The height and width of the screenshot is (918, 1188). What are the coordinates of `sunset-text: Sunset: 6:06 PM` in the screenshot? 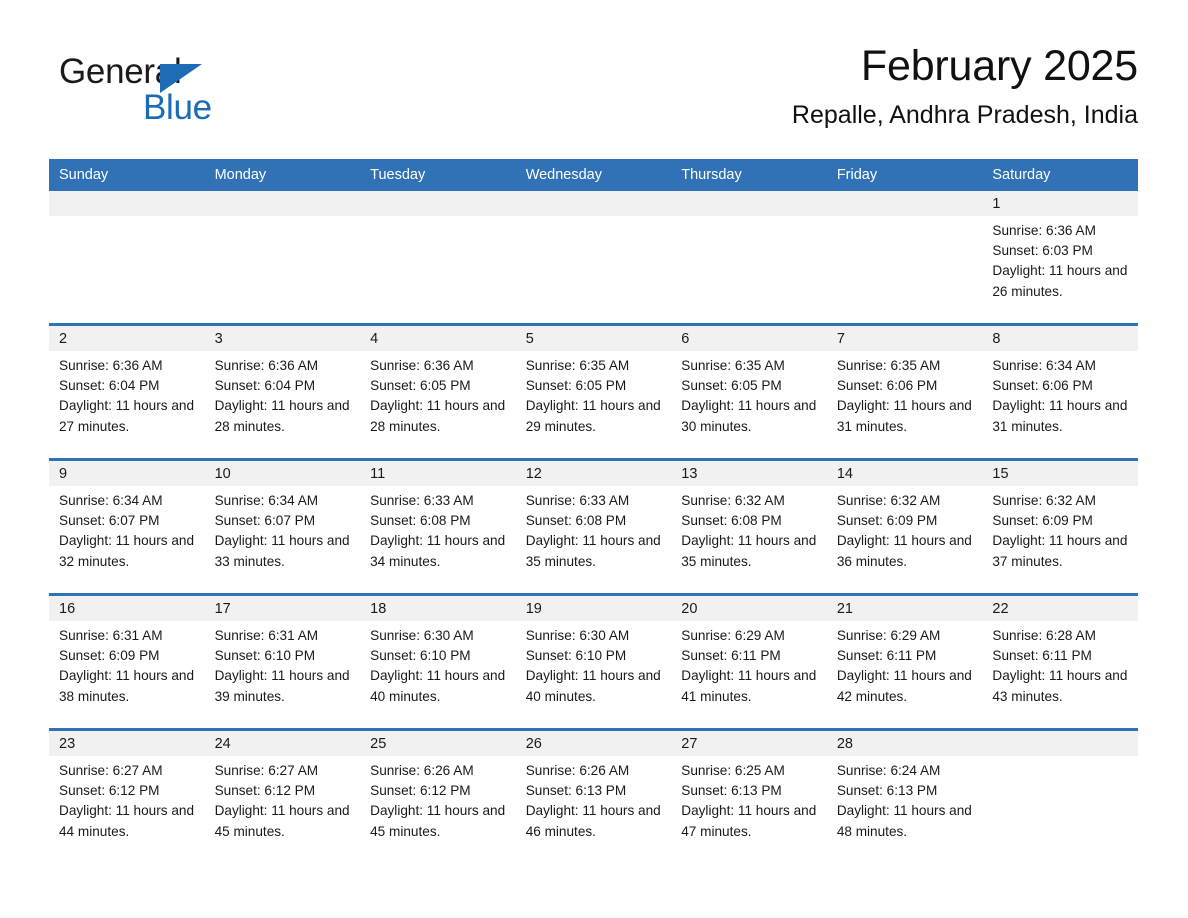 It's located at (1042, 386).